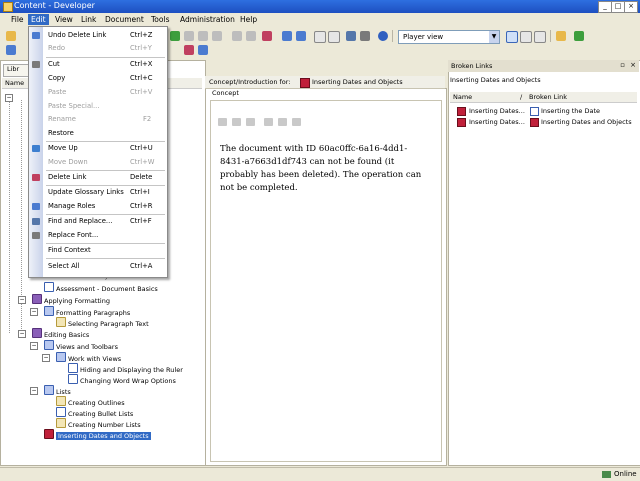 The height and width of the screenshot is (481, 640). I want to click on col-name: Name, so click(462, 97).